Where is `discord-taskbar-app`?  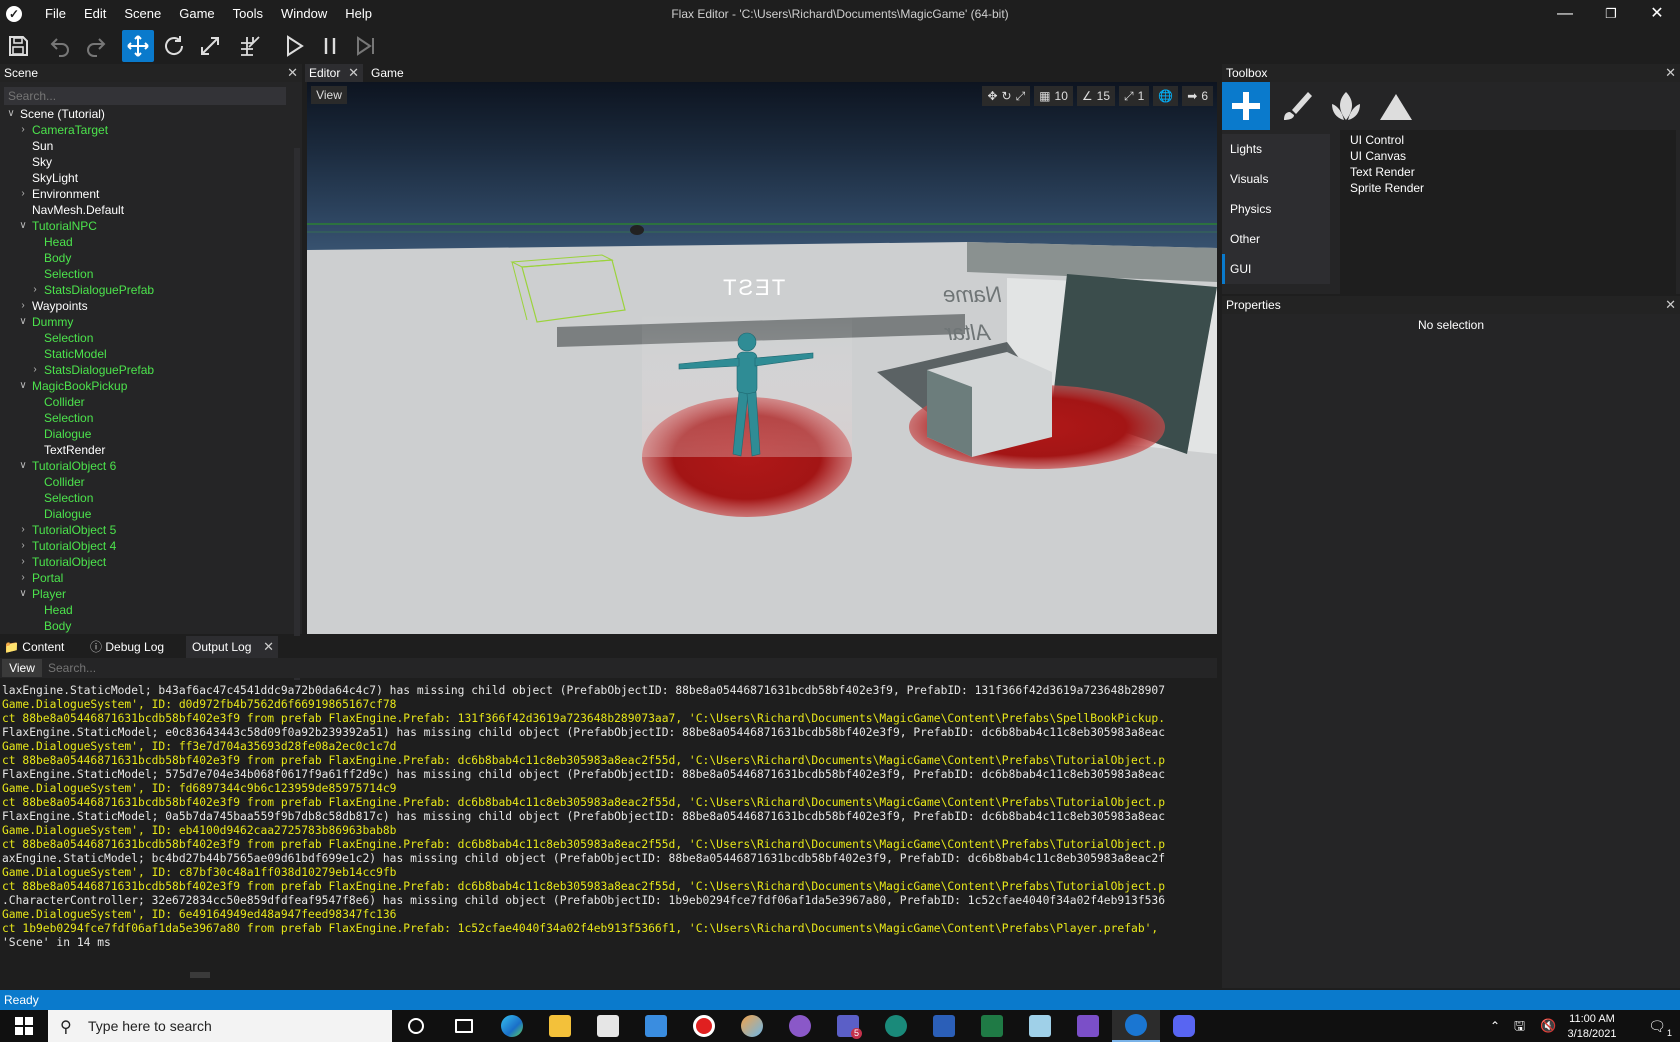
discord-taskbar-app is located at coordinates (1184, 1026).